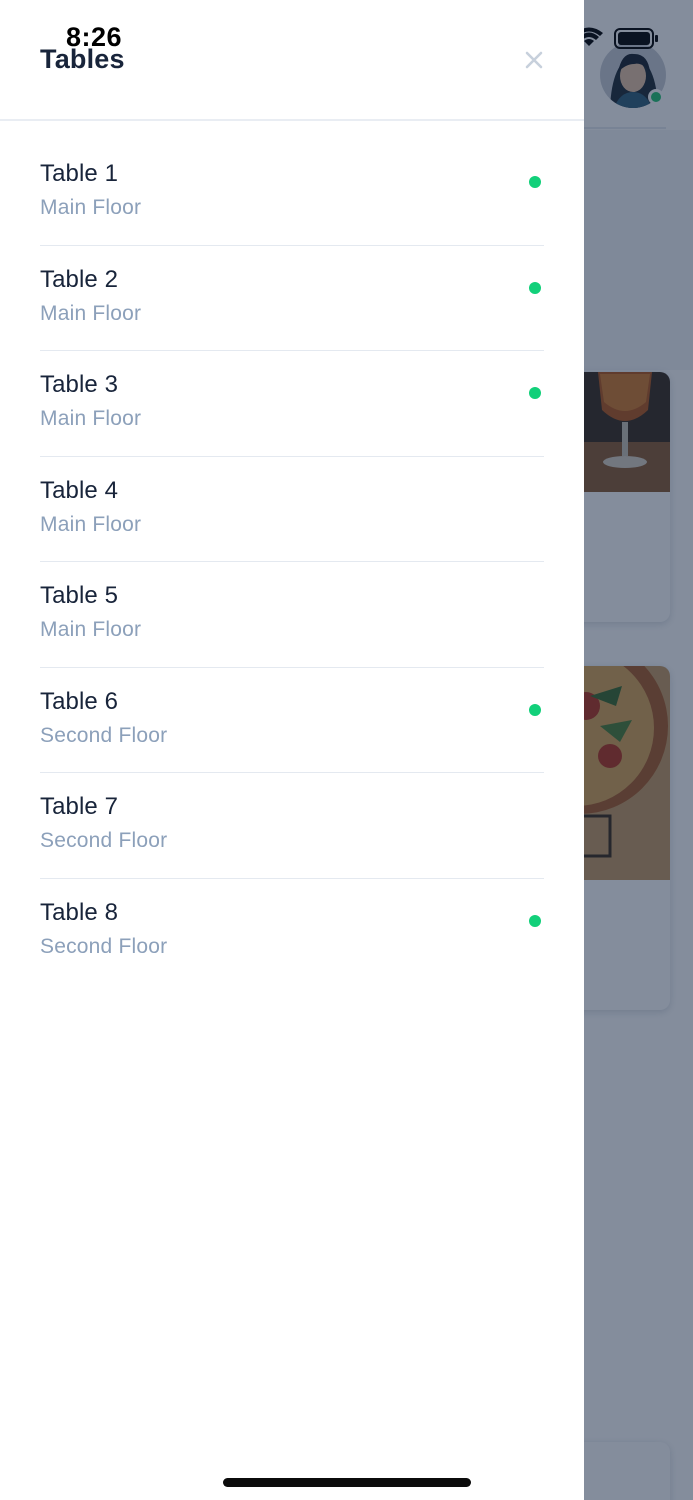  Describe the element at coordinates (79, 173) in the screenshot. I see `table-name: Table 1` at that location.